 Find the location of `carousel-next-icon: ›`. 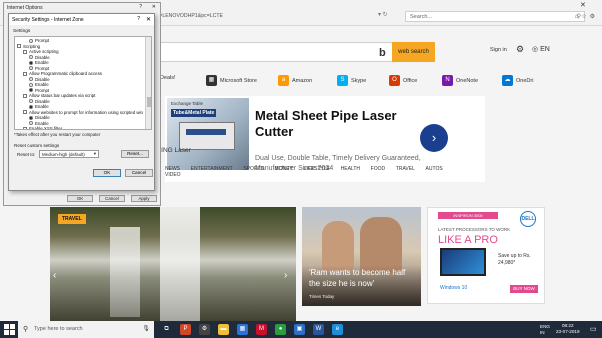

carousel-next-icon: › is located at coordinates (285, 275).